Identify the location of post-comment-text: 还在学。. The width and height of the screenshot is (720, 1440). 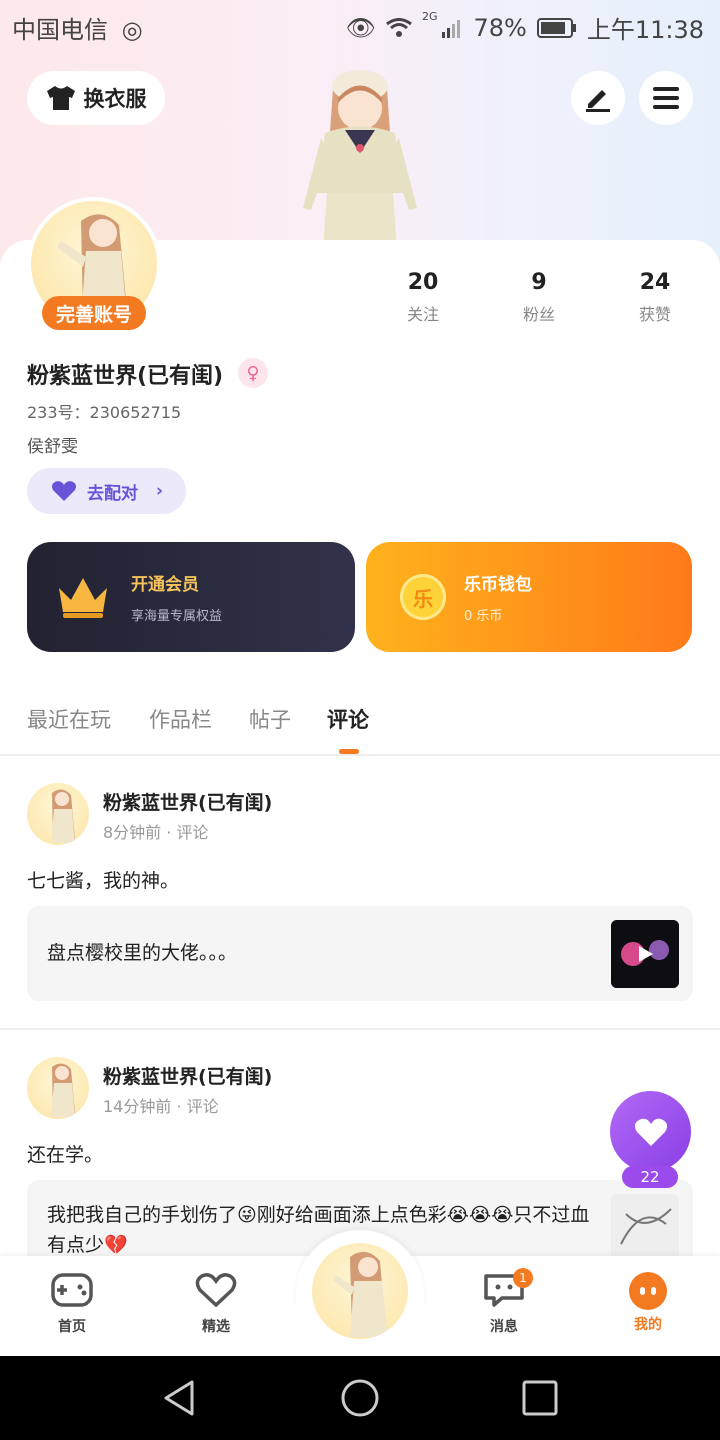
(65, 1155).